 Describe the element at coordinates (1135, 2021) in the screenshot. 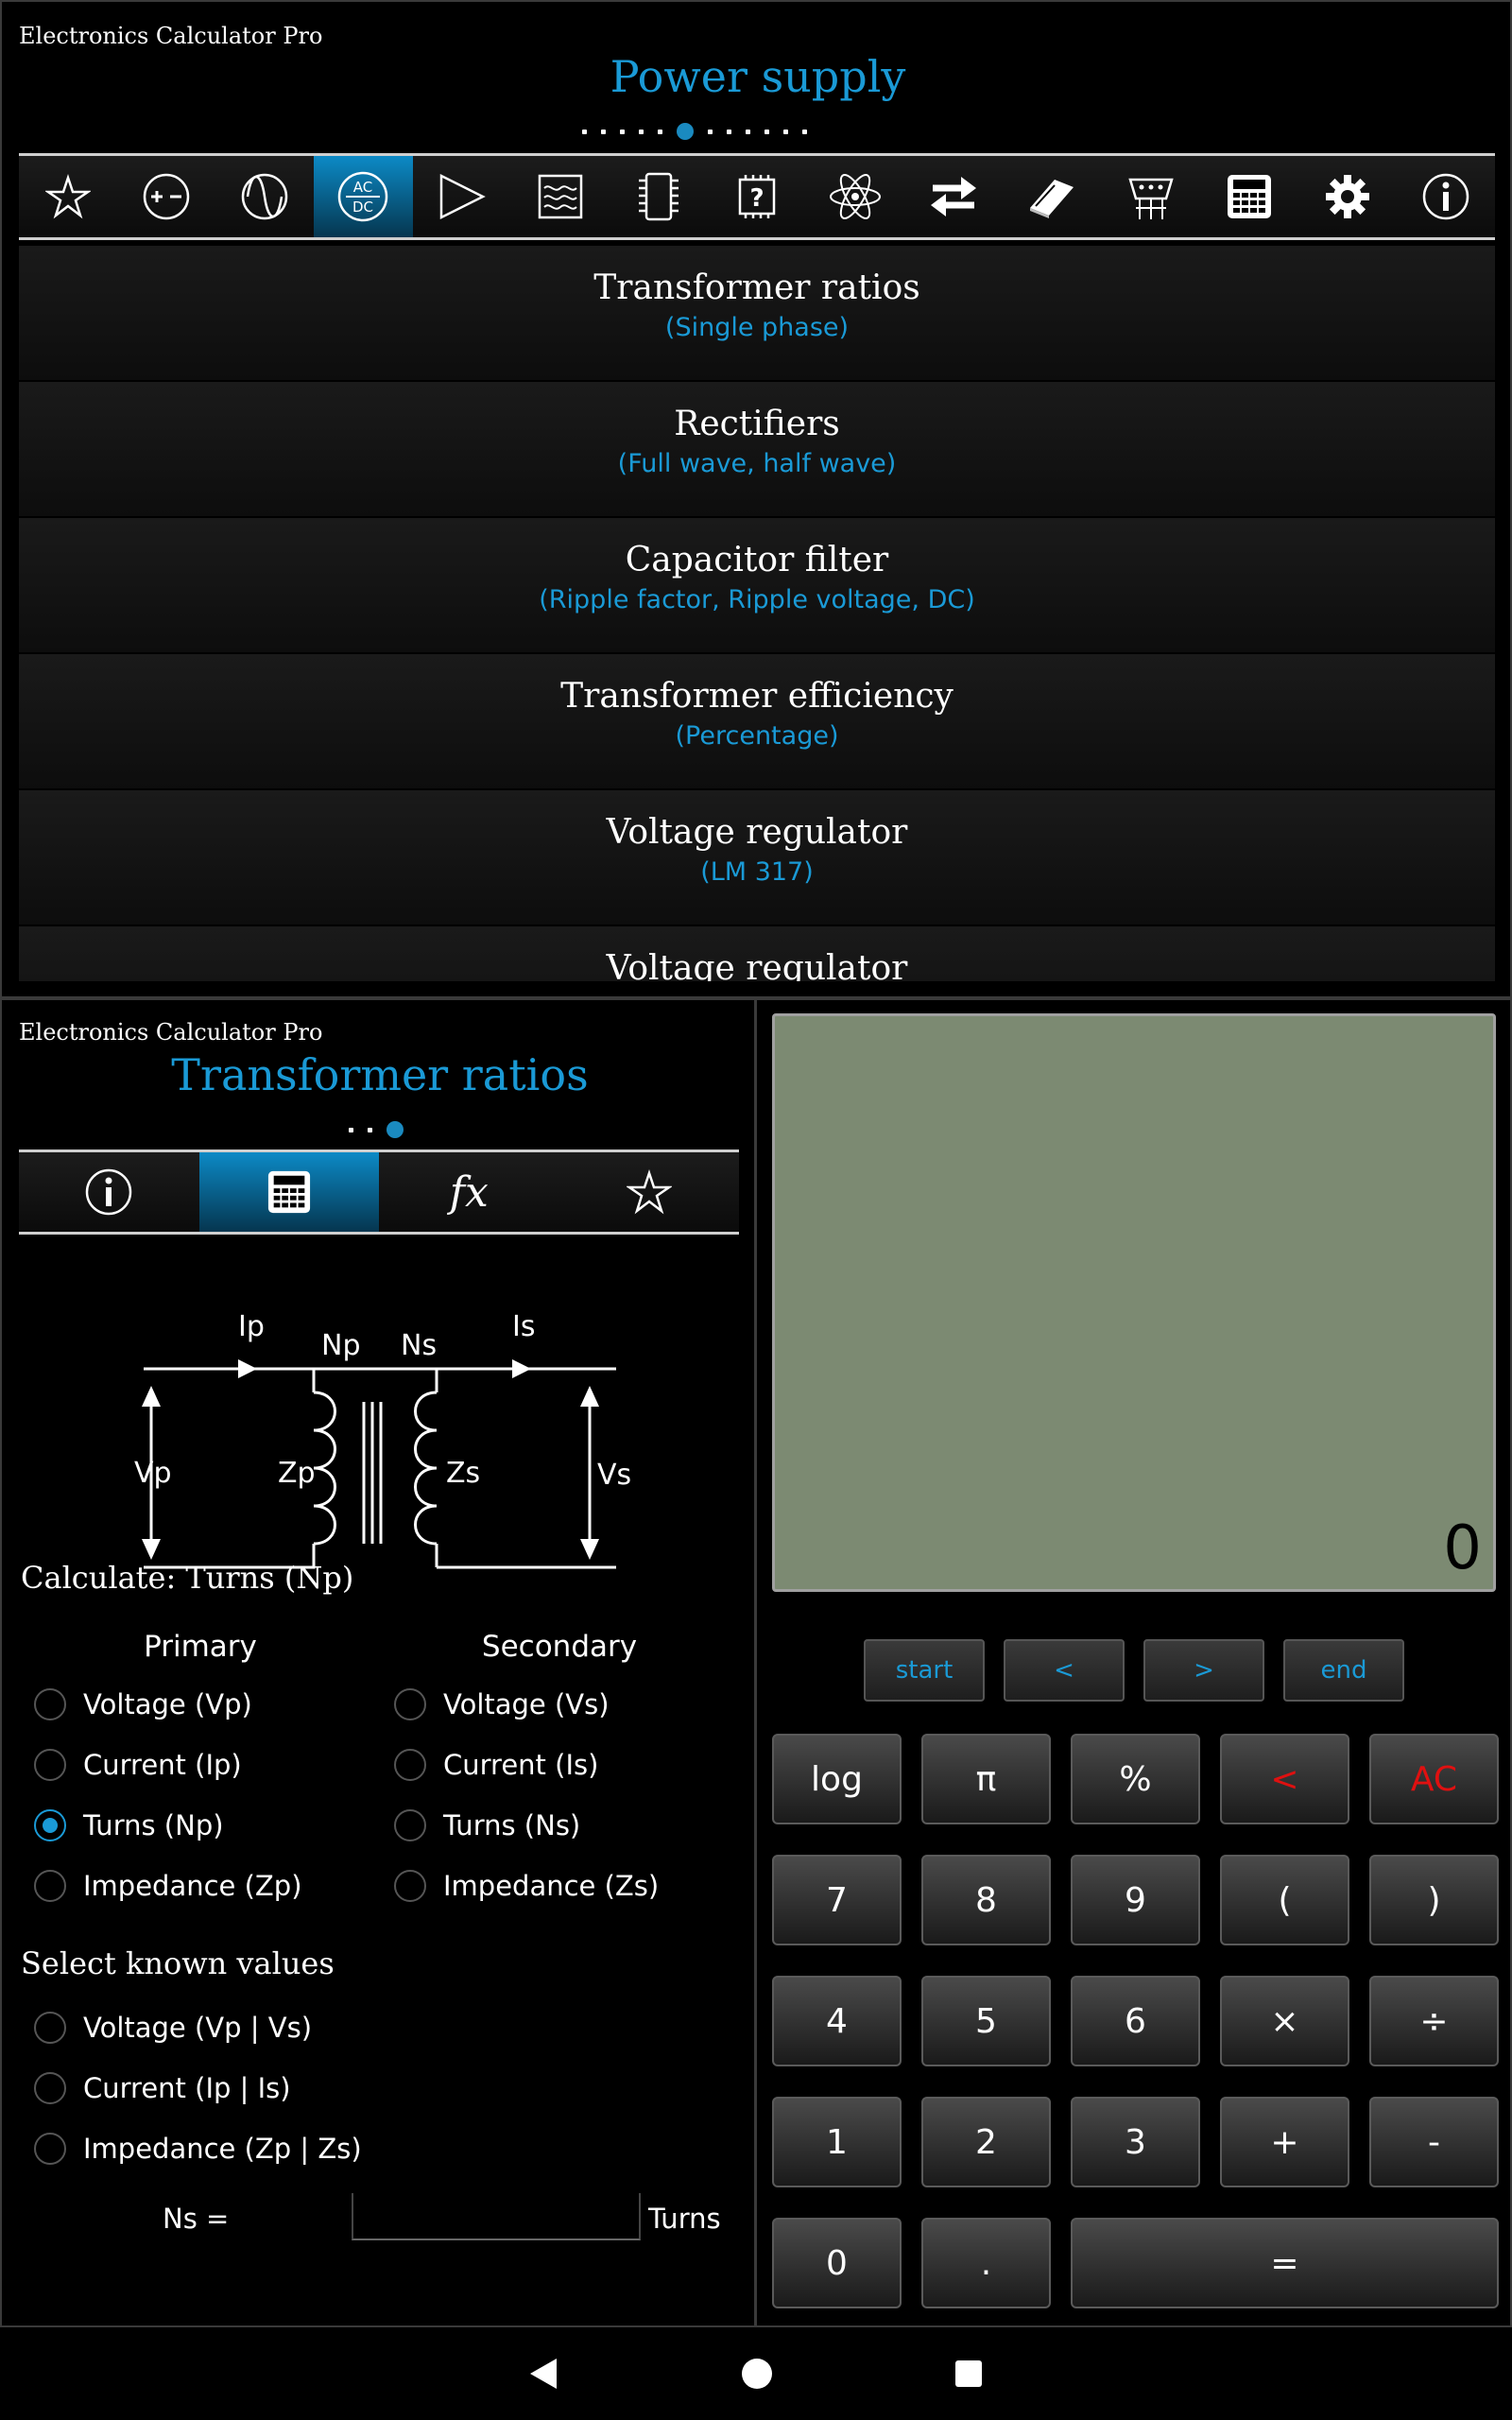

I see `key-6: 6` at that location.